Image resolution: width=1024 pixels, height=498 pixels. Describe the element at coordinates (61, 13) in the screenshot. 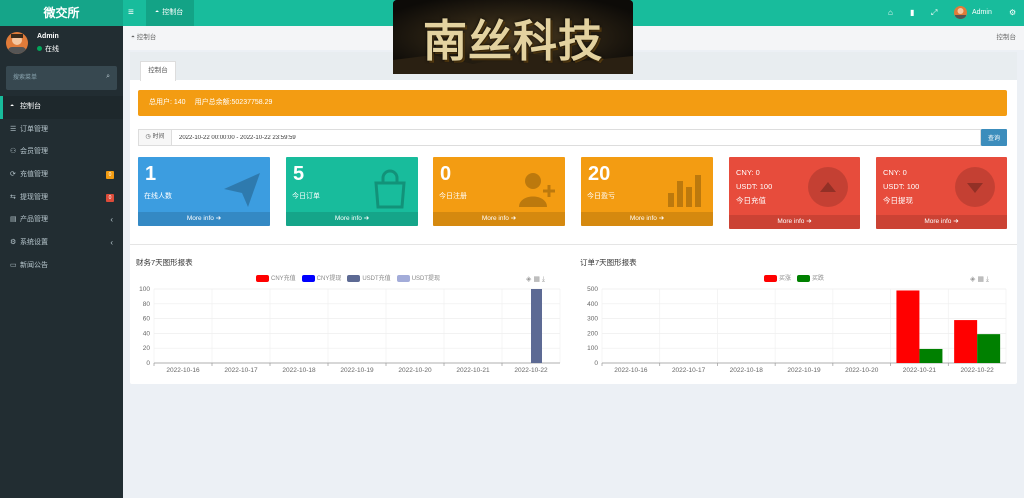

I see `brand-logo: 微交所` at that location.